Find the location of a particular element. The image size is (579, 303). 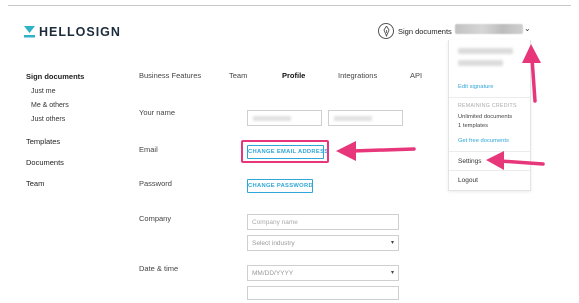

first-name-field is located at coordinates (284, 118).